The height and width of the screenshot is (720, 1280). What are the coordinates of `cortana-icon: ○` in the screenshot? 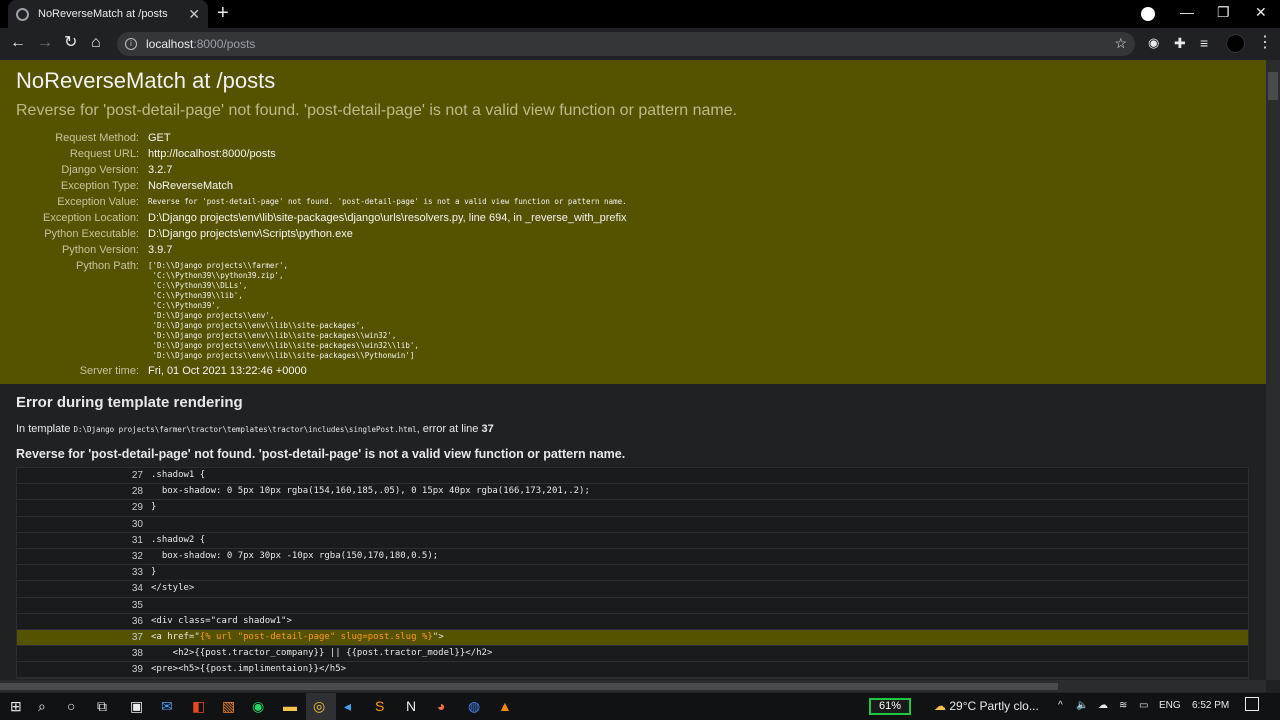 It's located at (71, 706).